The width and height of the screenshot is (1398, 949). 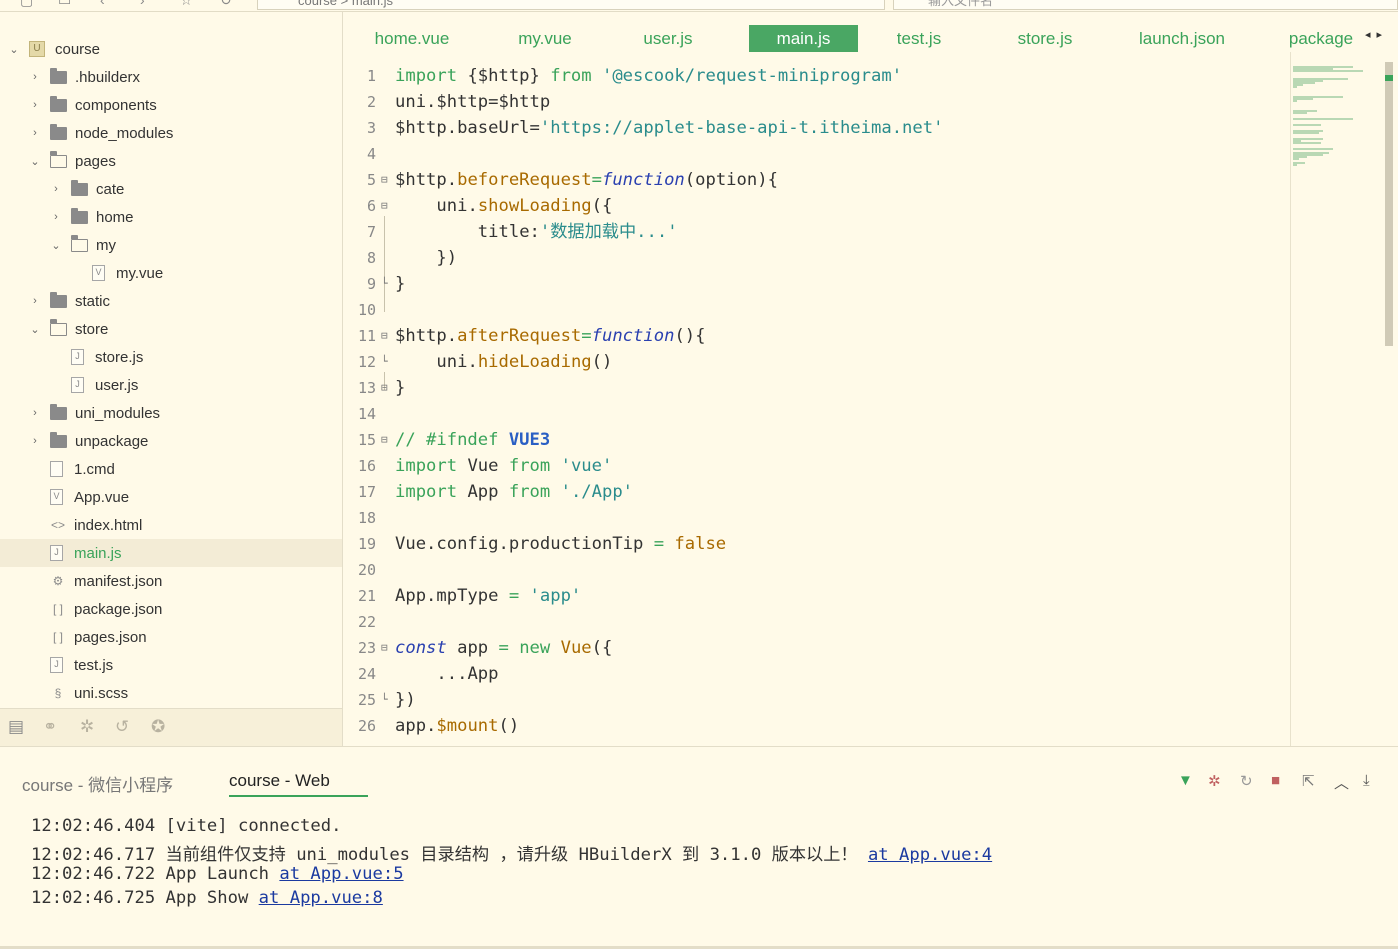 What do you see at coordinates (171, 217) in the screenshot?
I see `tree-item-home: › home` at bounding box center [171, 217].